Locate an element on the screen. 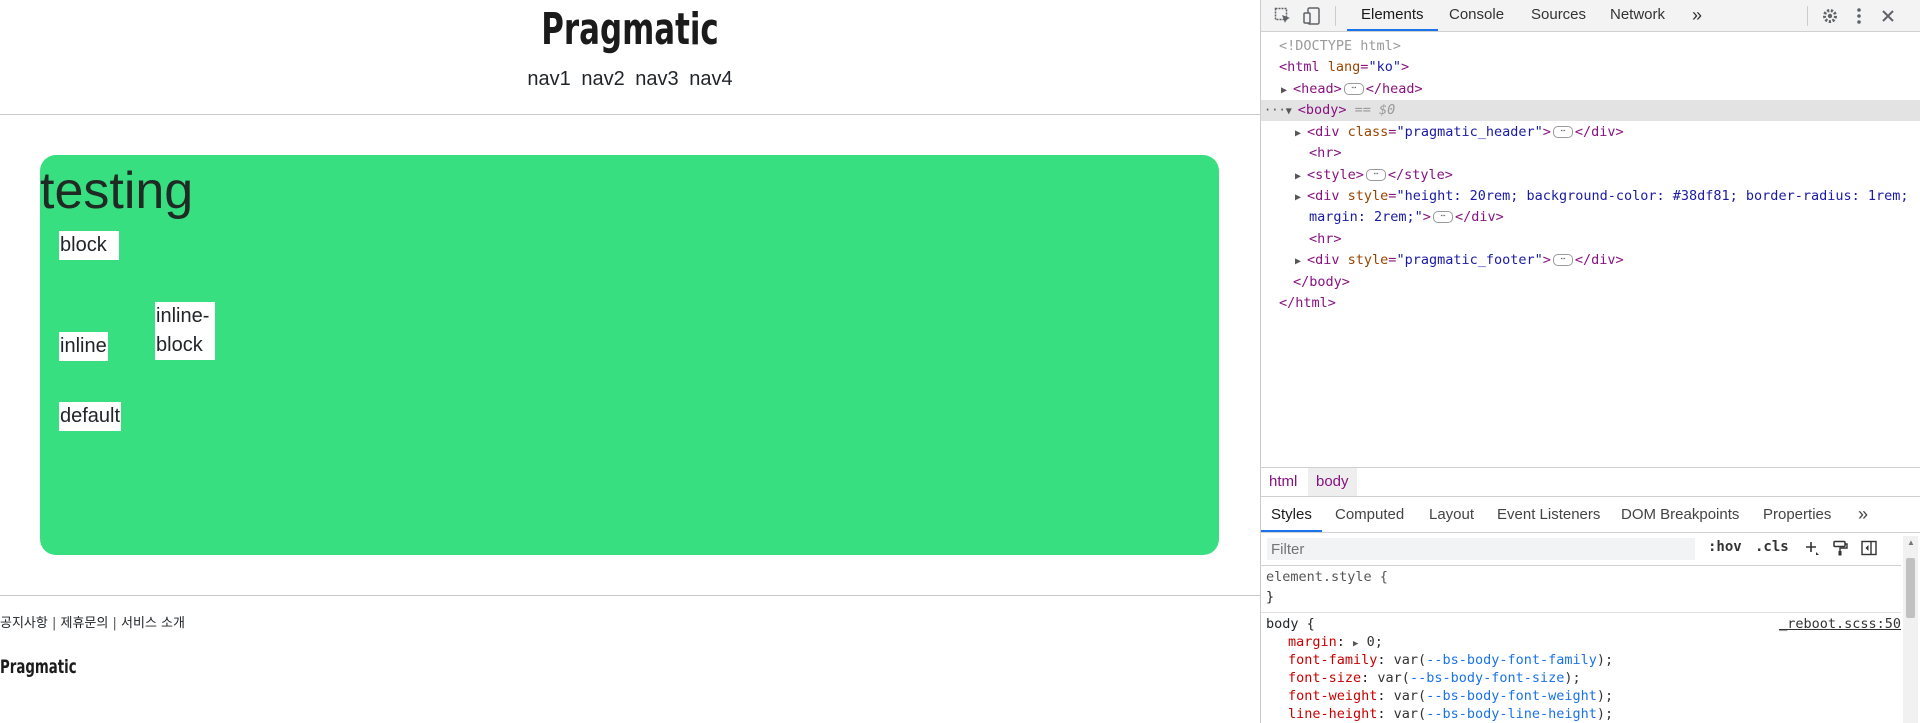  tab-elements: Elements is located at coordinates (1392, 15).